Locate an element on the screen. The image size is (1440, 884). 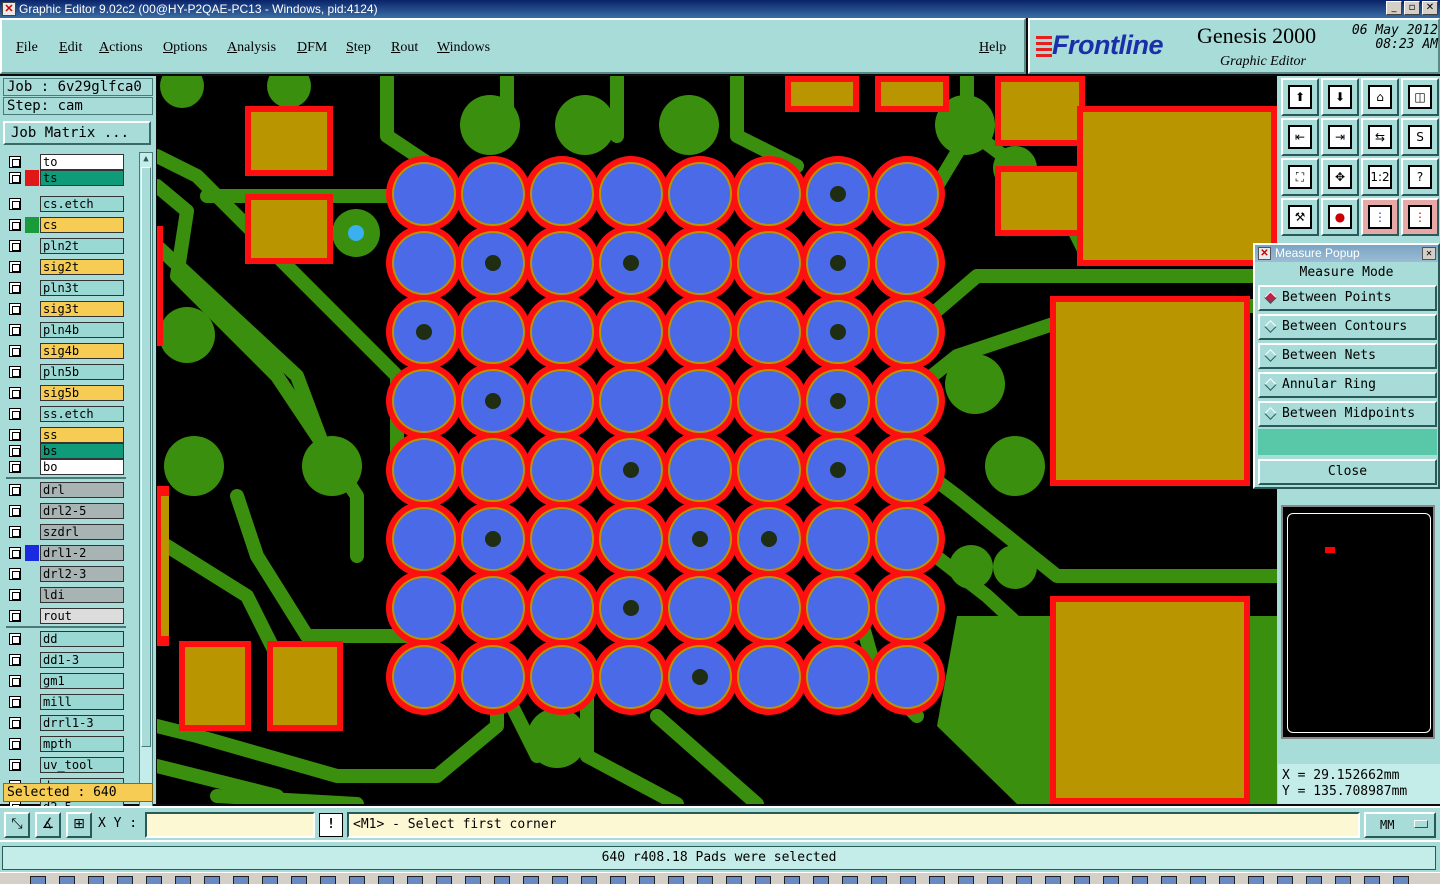
close-button: Close is located at coordinates (1347, 472).